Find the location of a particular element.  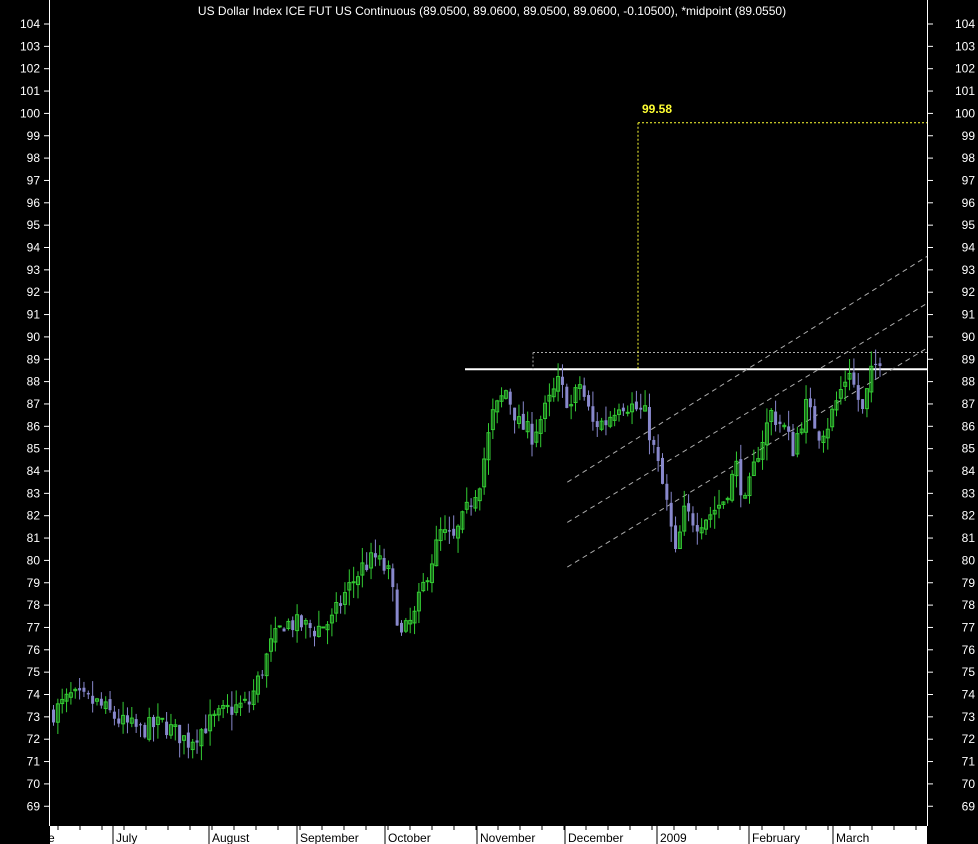

x-month-label: July is located at coordinates (126, 837).